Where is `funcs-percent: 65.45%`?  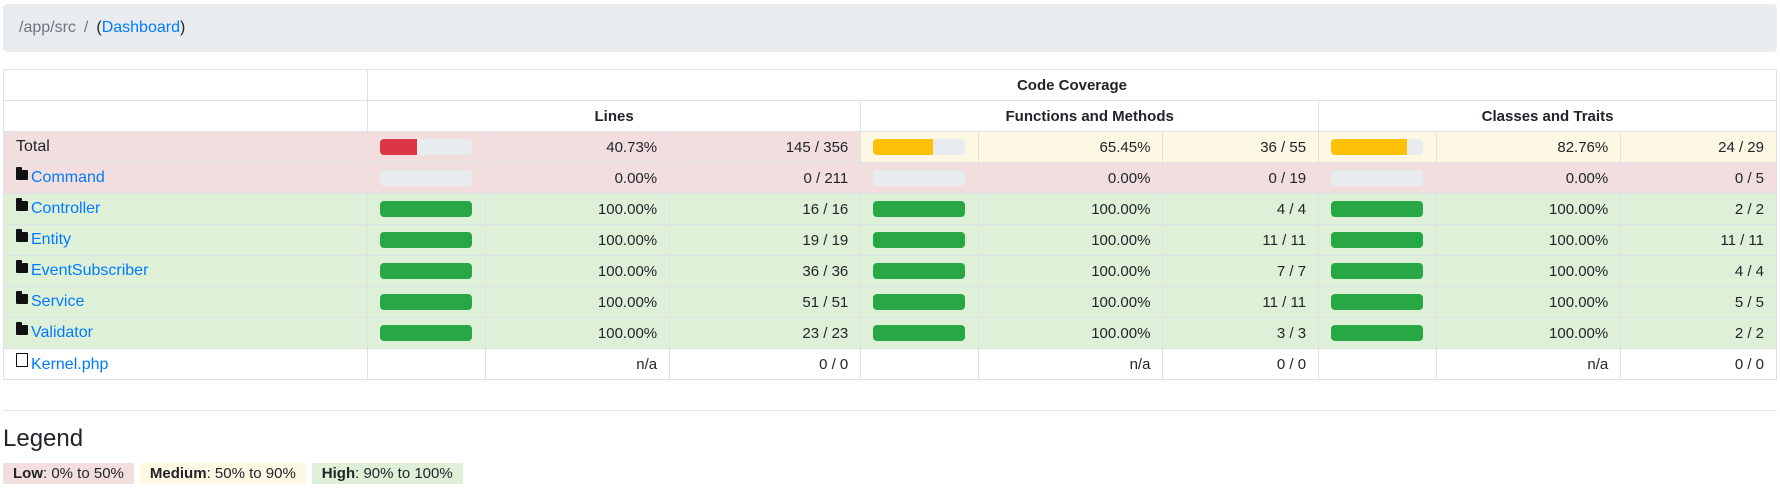
funcs-percent: 65.45% is located at coordinates (1071, 147).